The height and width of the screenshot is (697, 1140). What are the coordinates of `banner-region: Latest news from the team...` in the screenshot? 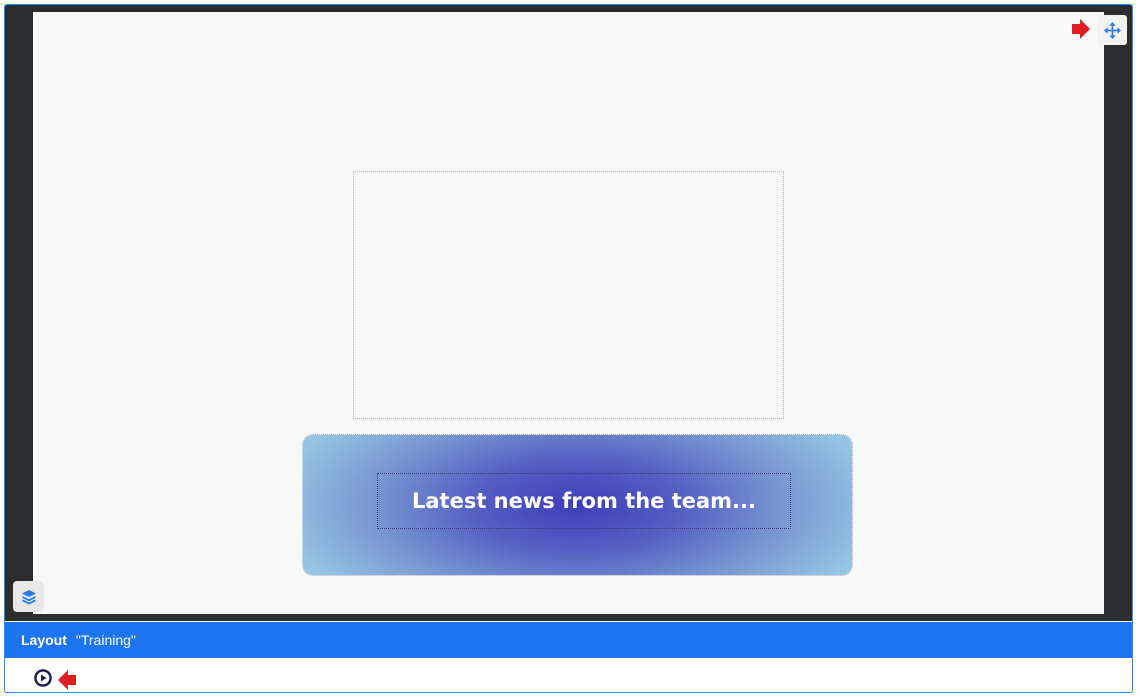 It's located at (577, 505).